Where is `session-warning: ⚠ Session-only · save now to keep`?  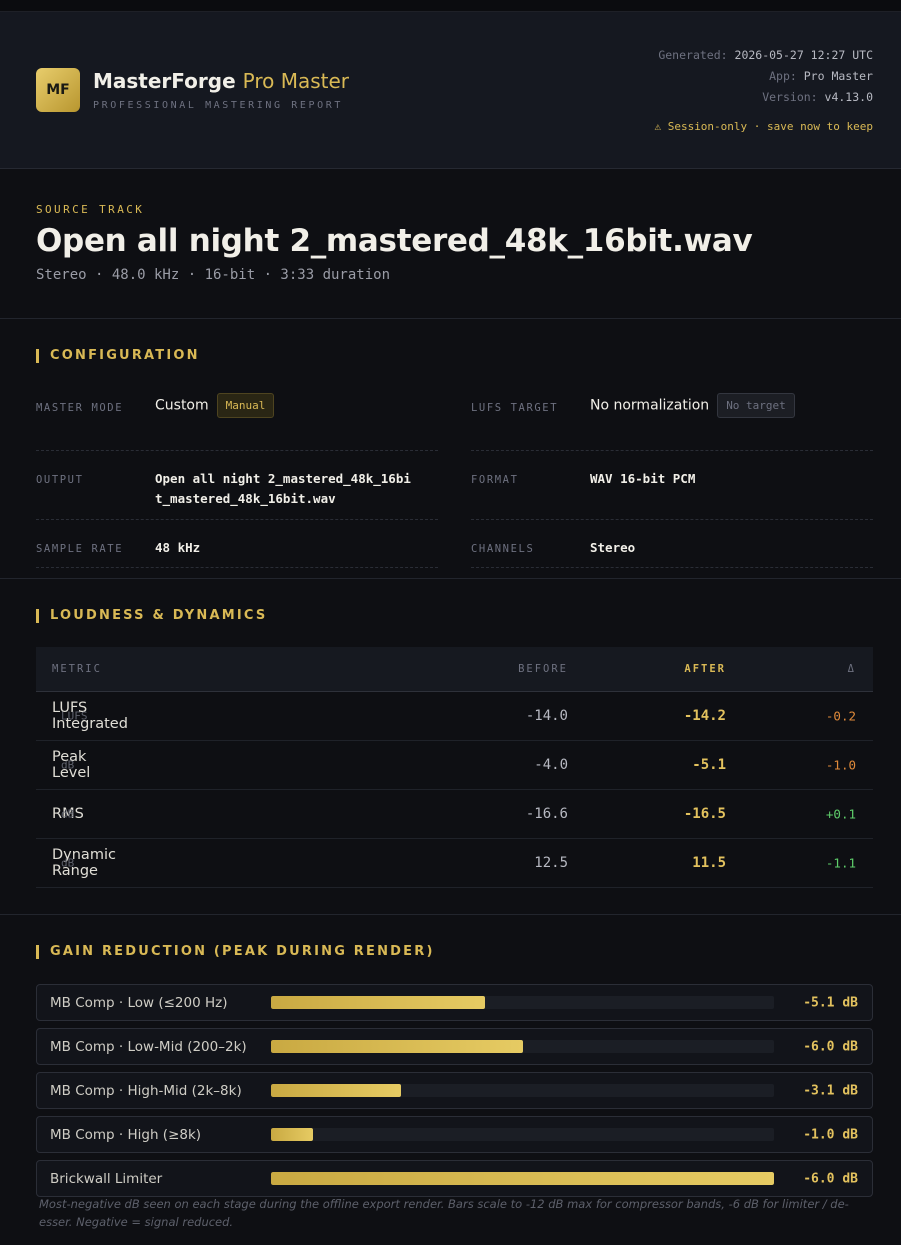 session-warning: ⚠ Session-only · save now to keep is located at coordinates (763, 126).